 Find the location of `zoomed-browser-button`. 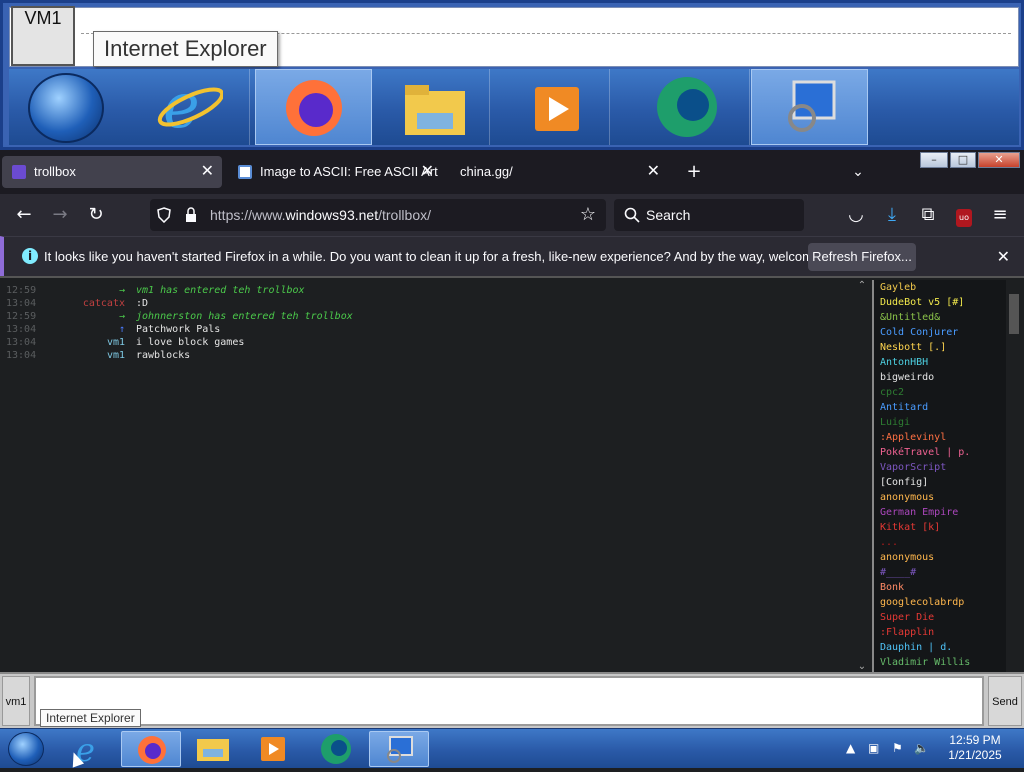

zoomed-browser-button is located at coordinates (691, 107).